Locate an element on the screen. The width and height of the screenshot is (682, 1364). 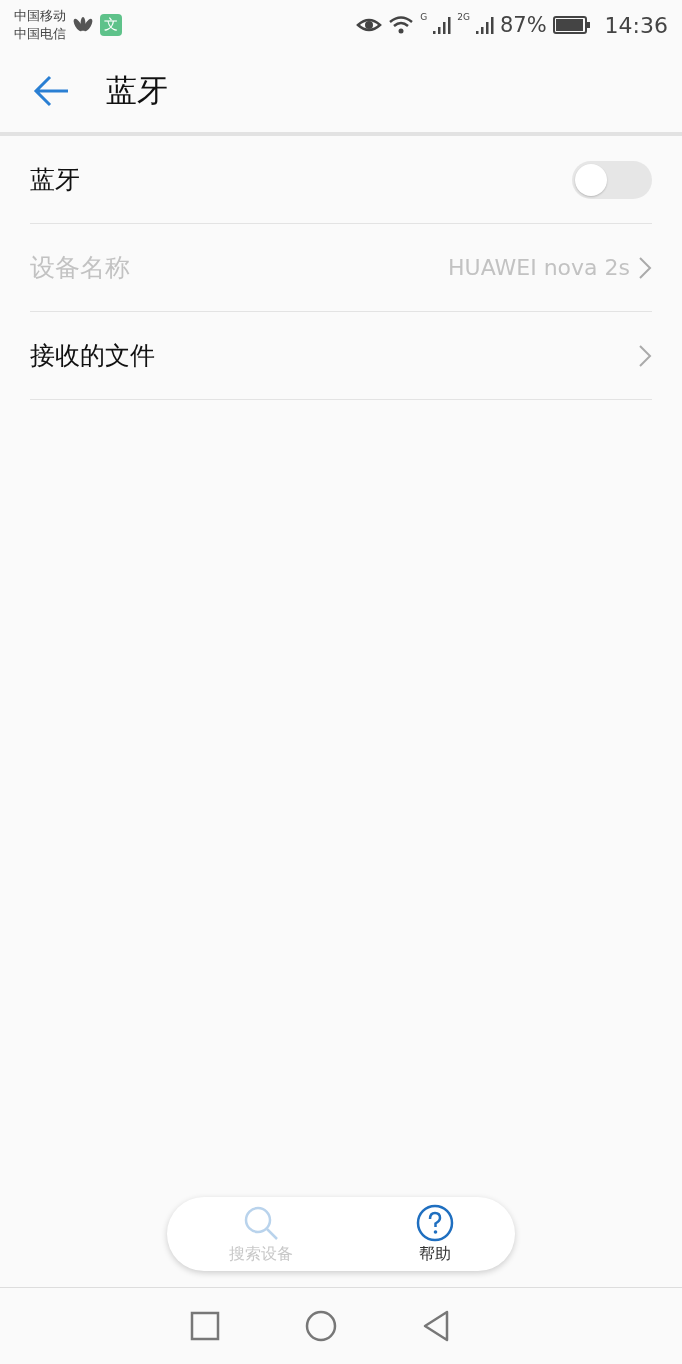
row-value: HUAWEI nova 2s is located at coordinates (539, 267).